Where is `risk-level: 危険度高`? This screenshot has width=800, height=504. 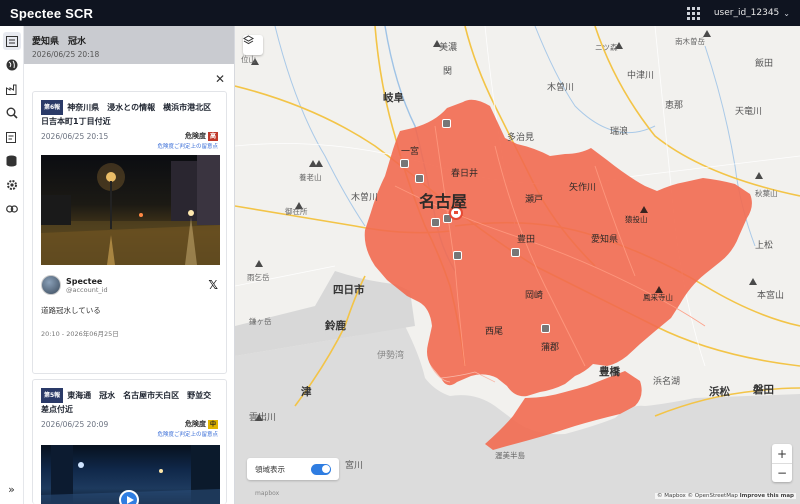
risk-level: 危険度高 is located at coordinates (201, 136).